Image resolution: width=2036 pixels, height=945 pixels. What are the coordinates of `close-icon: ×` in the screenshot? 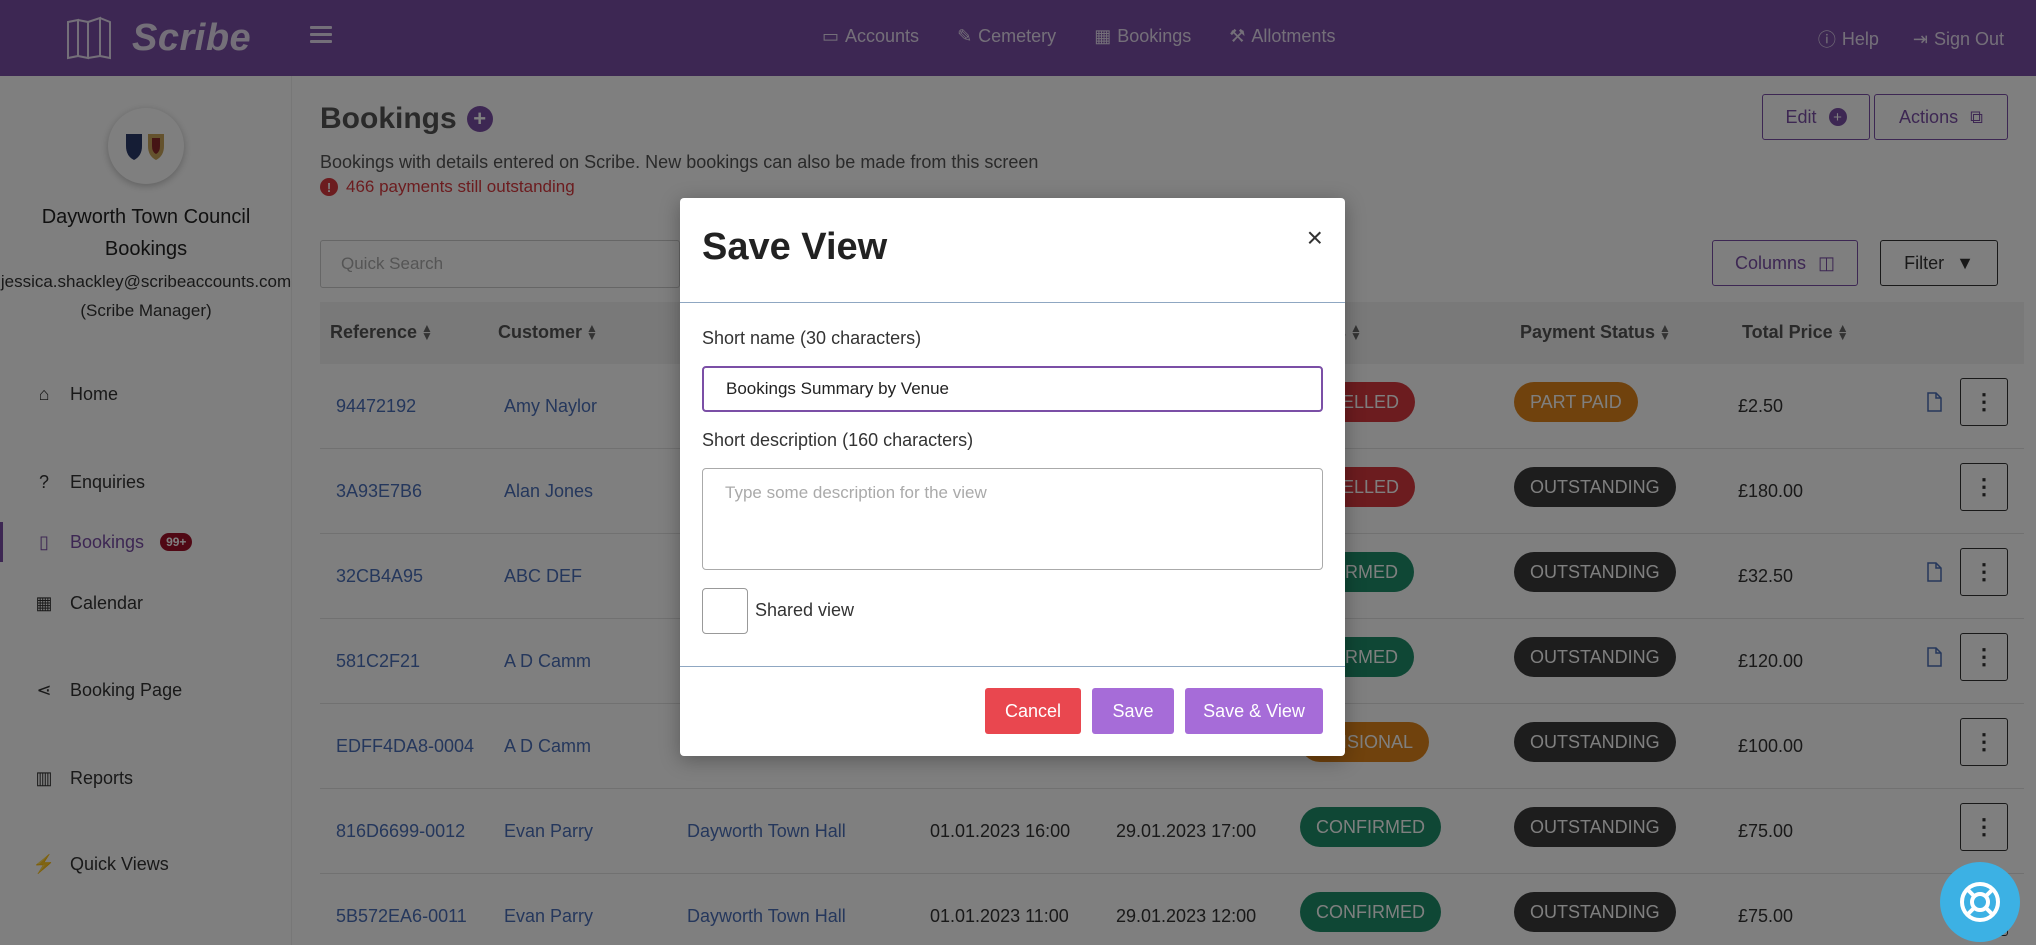 It's located at (1315, 238).